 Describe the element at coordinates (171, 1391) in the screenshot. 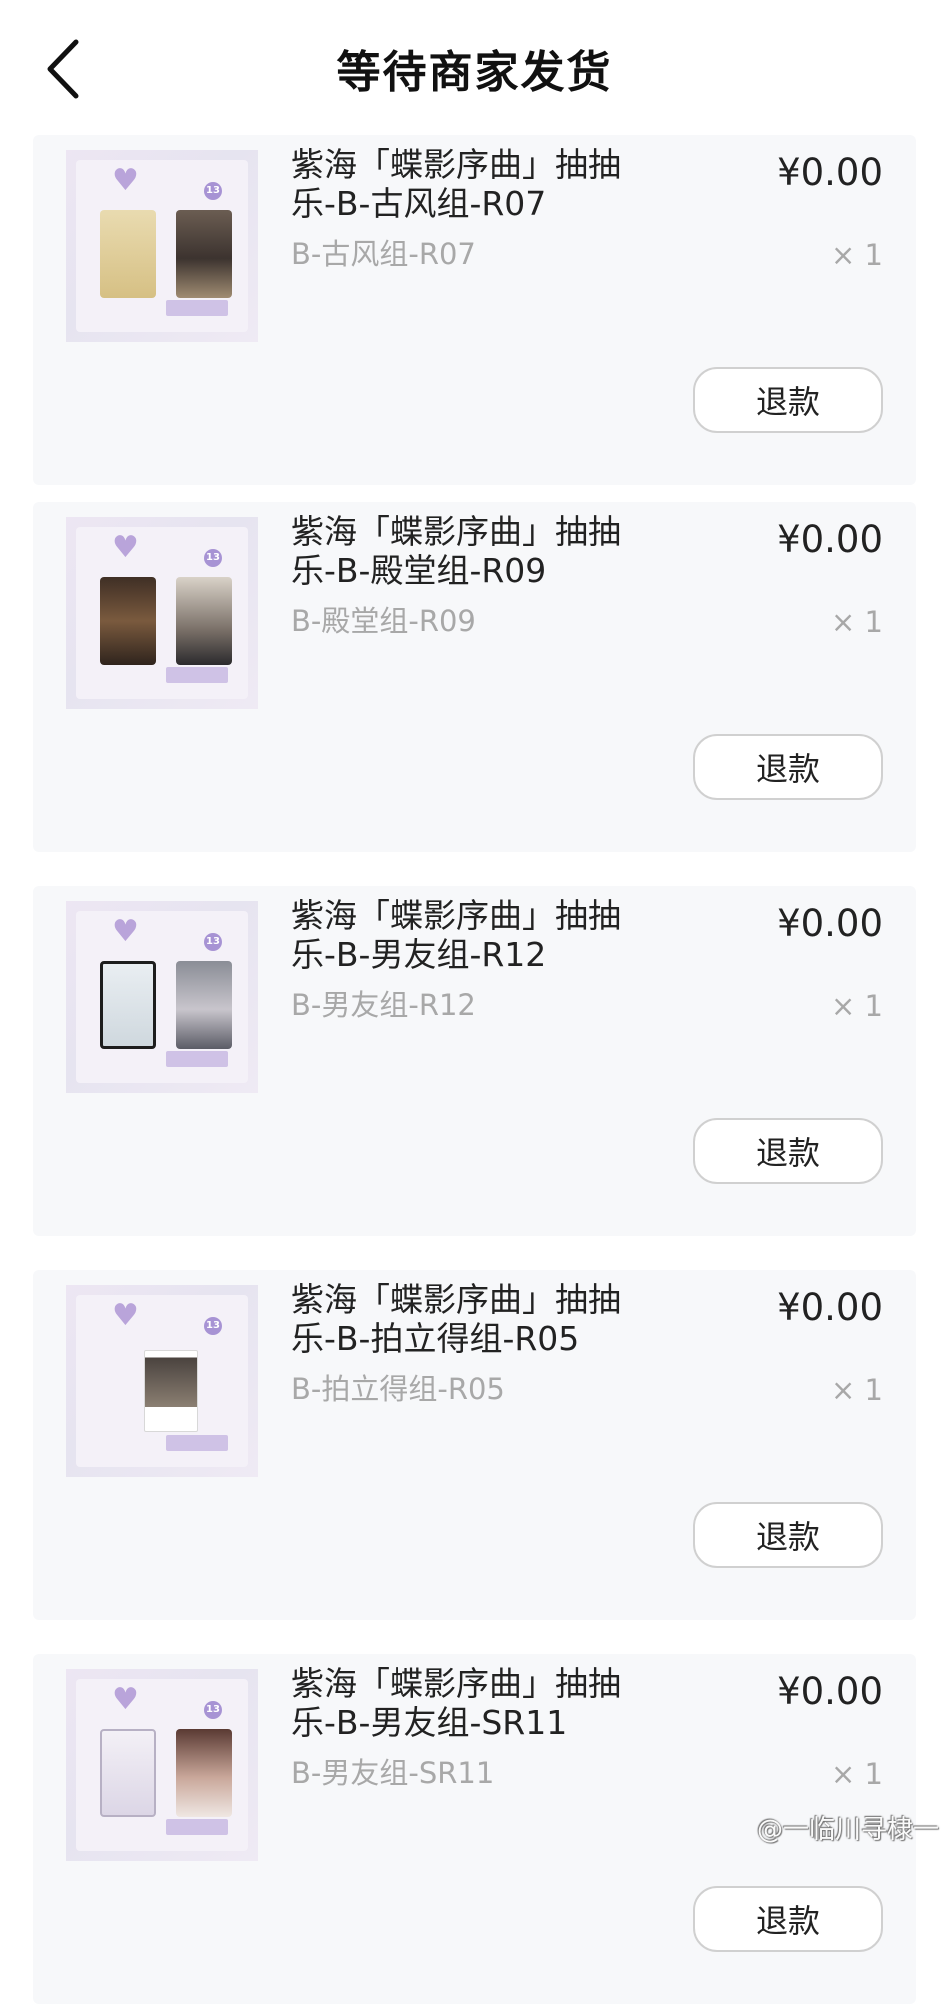

I see `polaroid-photo` at that location.